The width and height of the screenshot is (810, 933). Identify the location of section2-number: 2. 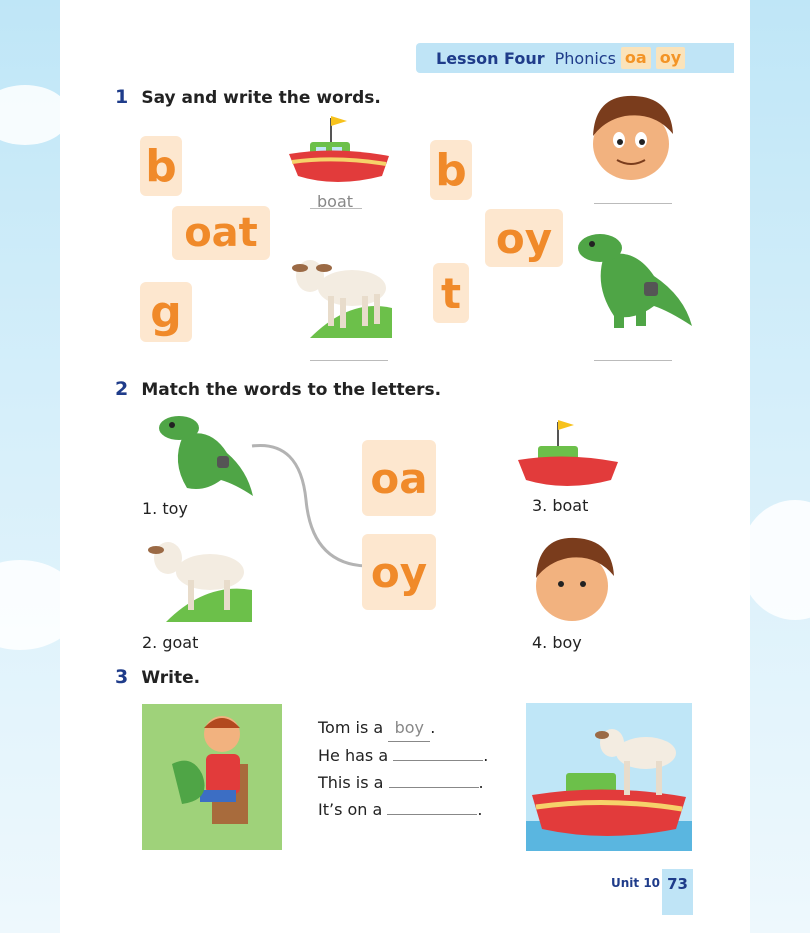
(122, 389).